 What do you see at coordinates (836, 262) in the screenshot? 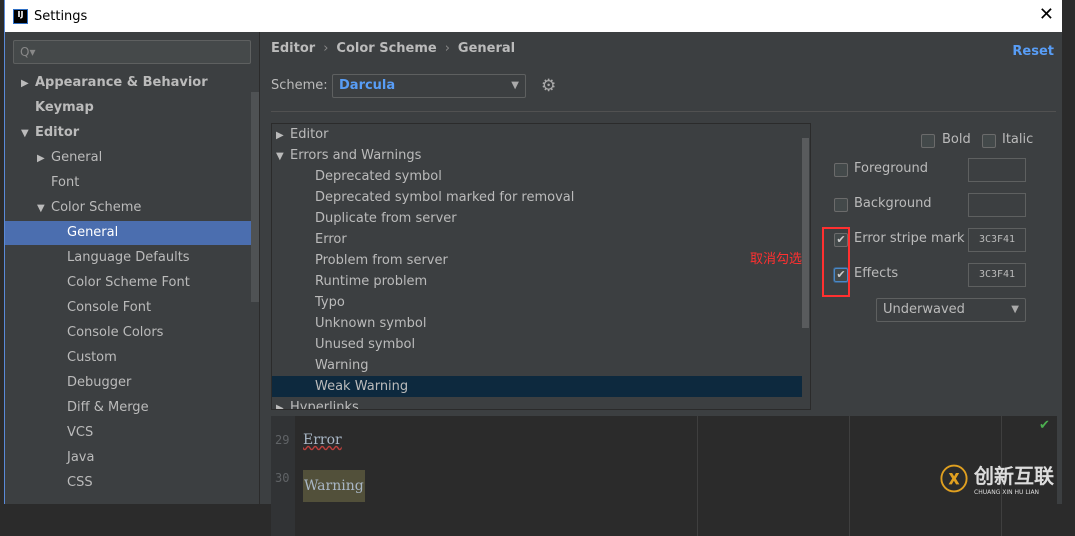
I see `annotation-highlight-box` at bounding box center [836, 262].